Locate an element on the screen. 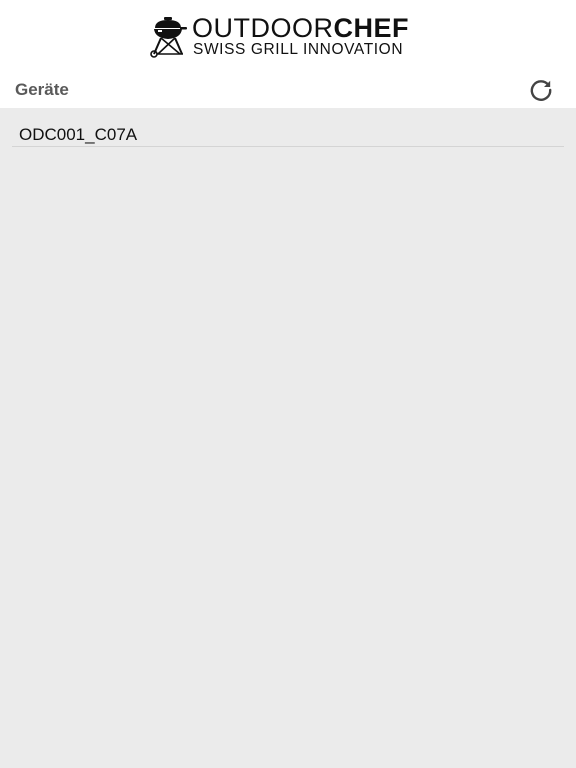 The height and width of the screenshot is (768, 576). app-header: OUTDOORCHEF SWISS GRILL INNOVATION is located at coordinates (288, 35).